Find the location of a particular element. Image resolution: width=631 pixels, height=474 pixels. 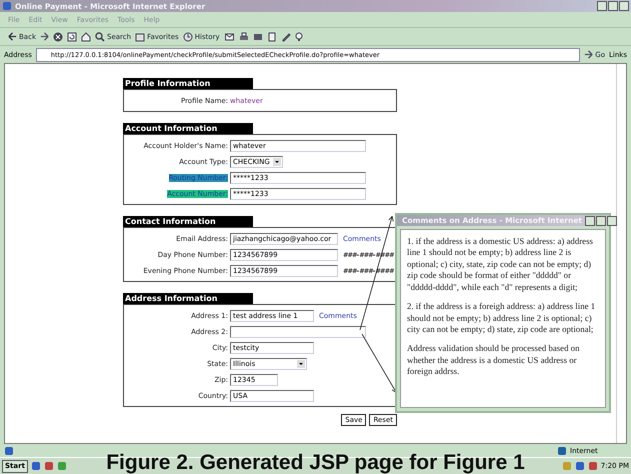

mail-icon is located at coordinates (229, 37).